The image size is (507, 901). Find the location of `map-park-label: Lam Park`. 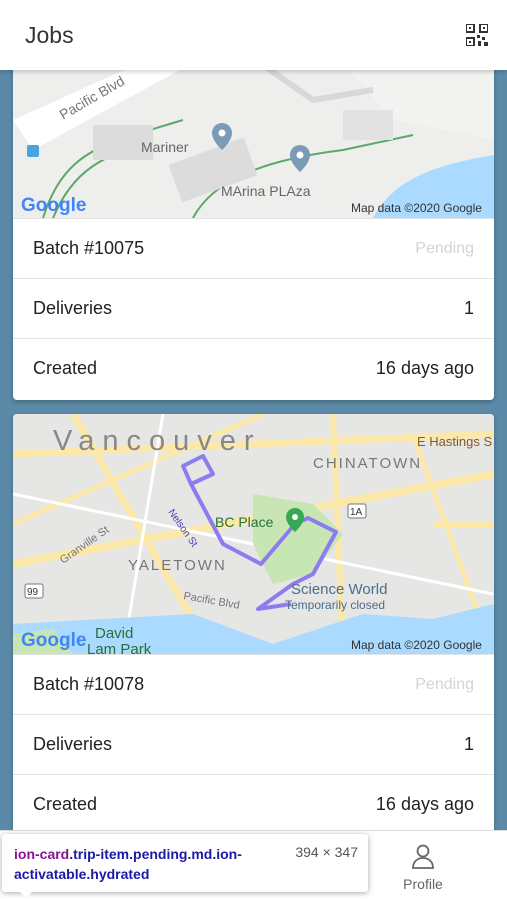

map-park-label: Lam Park is located at coordinates (119, 647).